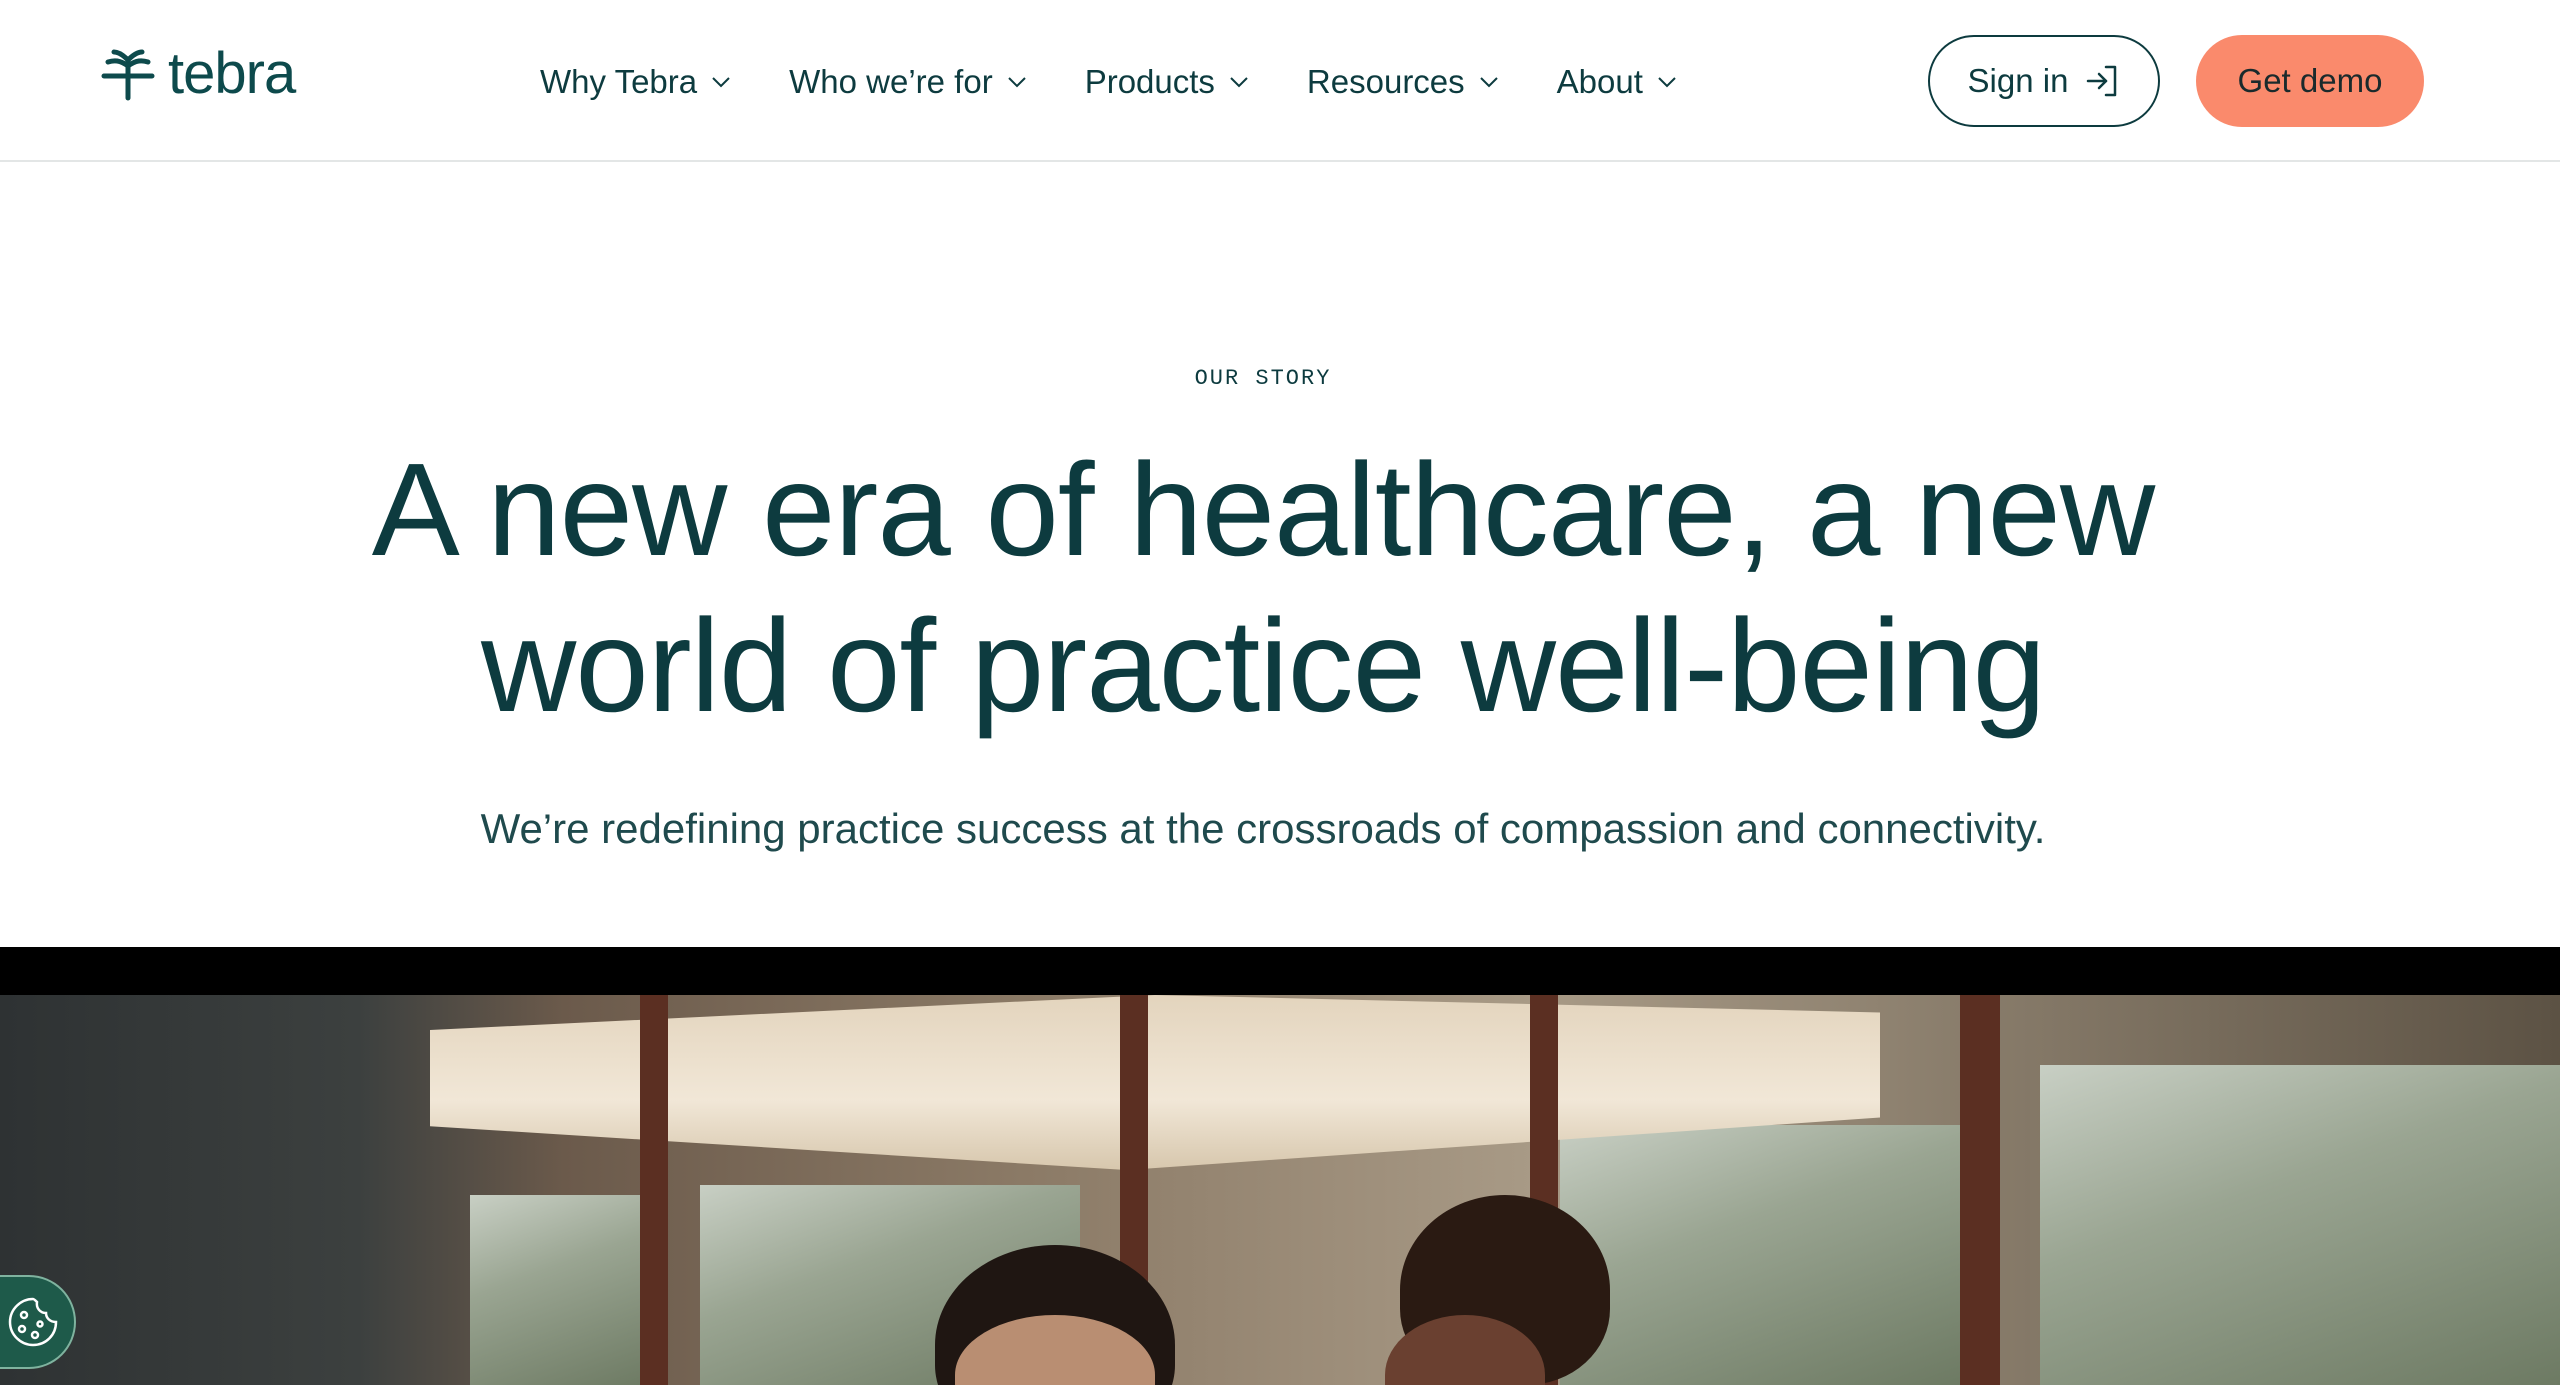 Image resolution: width=2560 pixels, height=1385 pixels. I want to click on nav-resources: Resources, so click(1403, 82).